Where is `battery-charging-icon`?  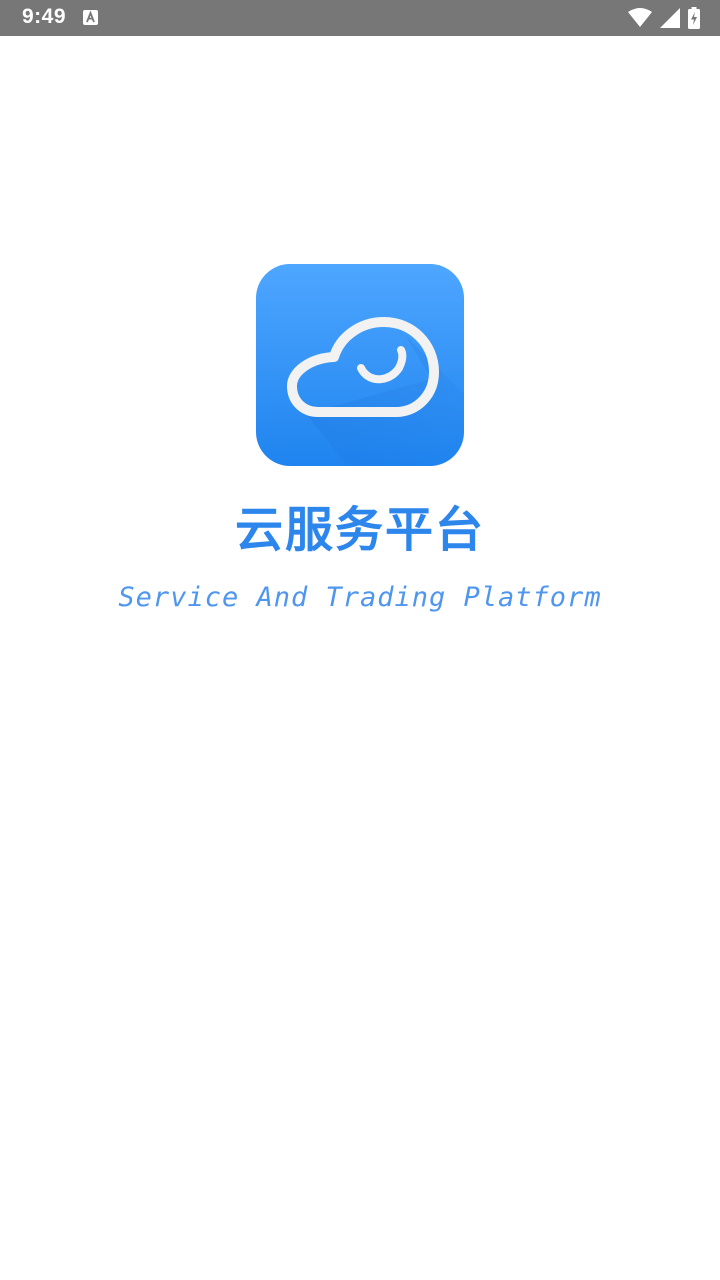
battery-charging-icon is located at coordinates (694, 18).